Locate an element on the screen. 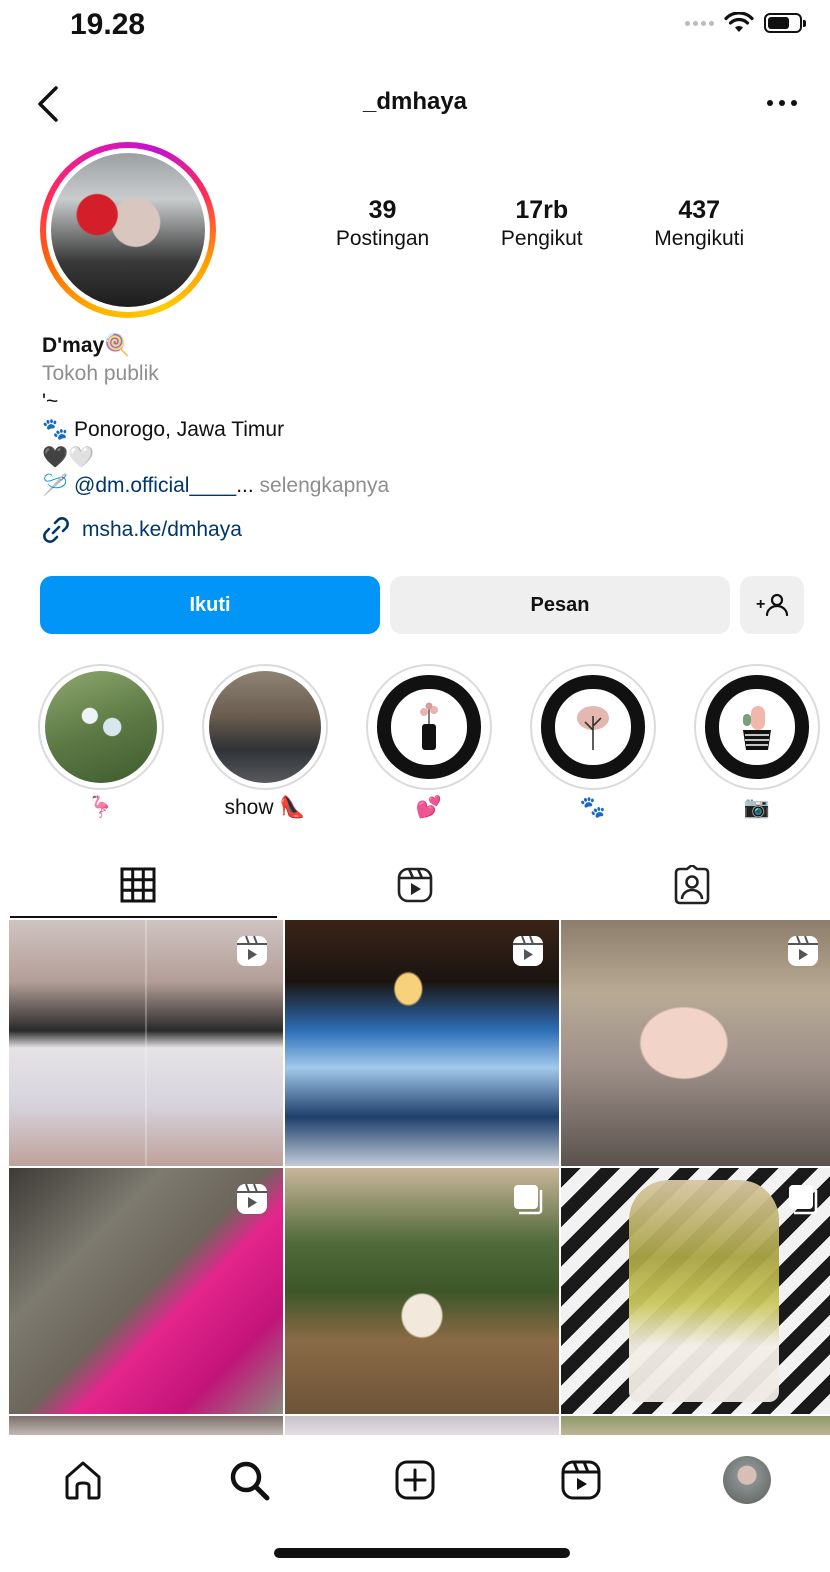  page-title: _dmhaya is located at coordinates (415, 101).